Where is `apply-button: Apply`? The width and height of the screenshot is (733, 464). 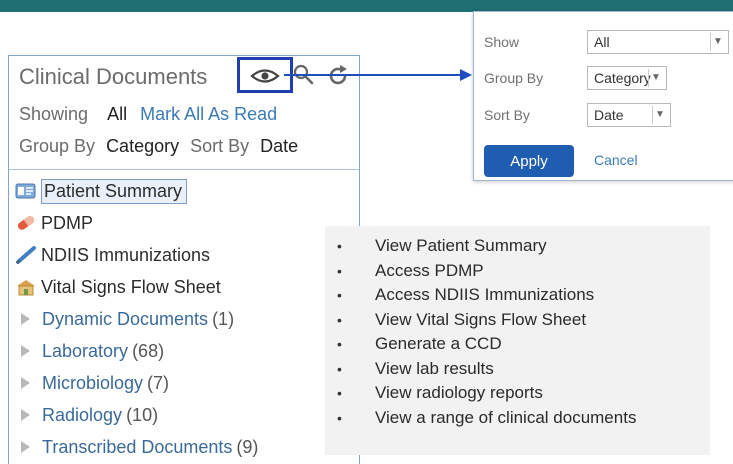
apply-button: Apply is located at coordinates (529, 161).